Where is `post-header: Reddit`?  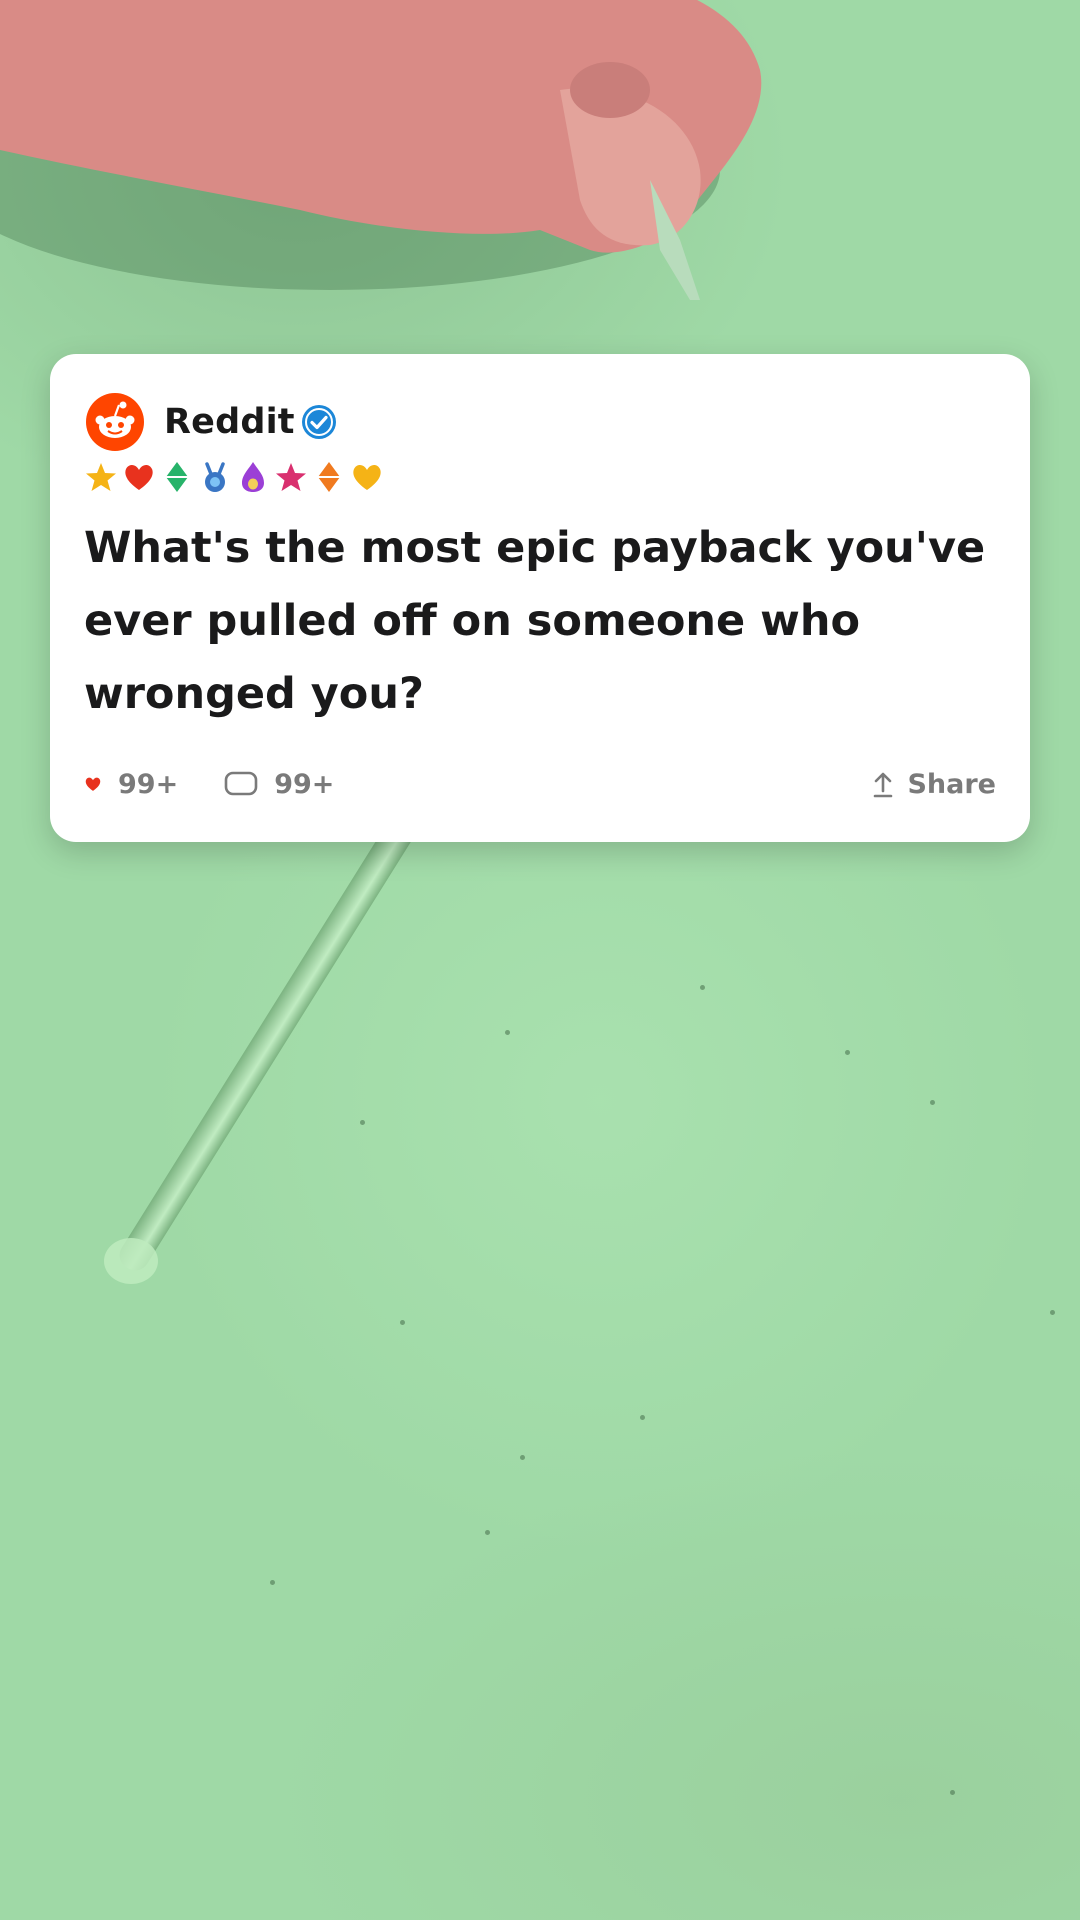 post-header: Reddit is located at coordinates (211, 422).